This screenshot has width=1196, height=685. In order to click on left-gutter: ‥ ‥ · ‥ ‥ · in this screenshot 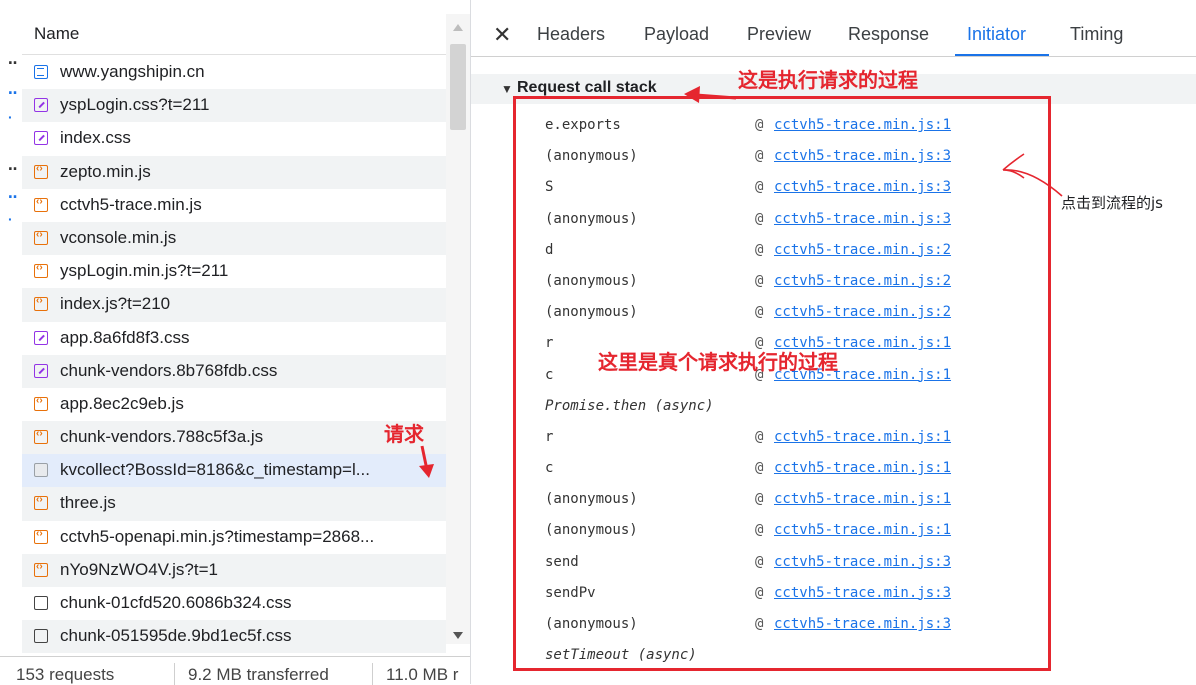, I will do `click(11, 330)`.